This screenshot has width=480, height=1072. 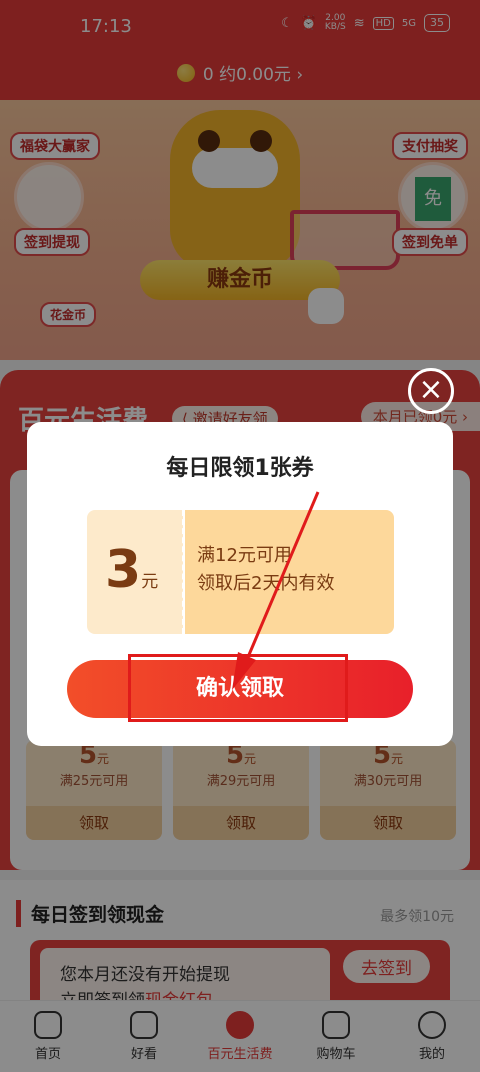 What do you see at coordinates (276, 590) in the screenshot?
I see `annotation-arrow-icon` at bounding box center [276, 590].